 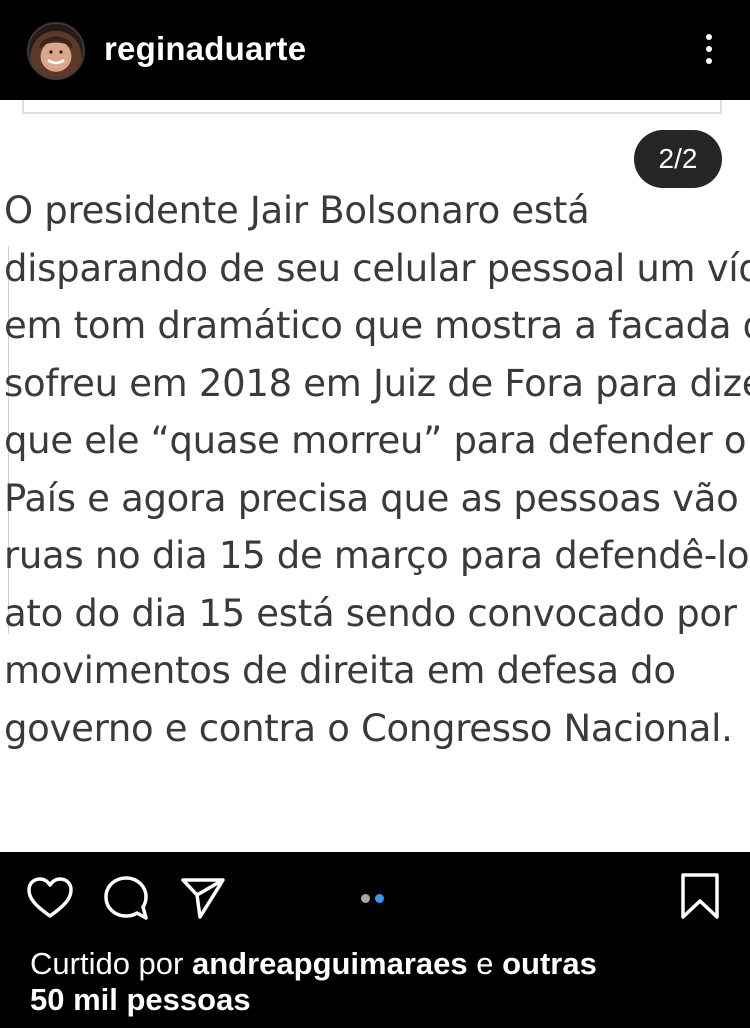 What do you see at coordinates (205, 49) in the screenshot?
I see `username: reginaduarte` at bounding box center [205, 49].